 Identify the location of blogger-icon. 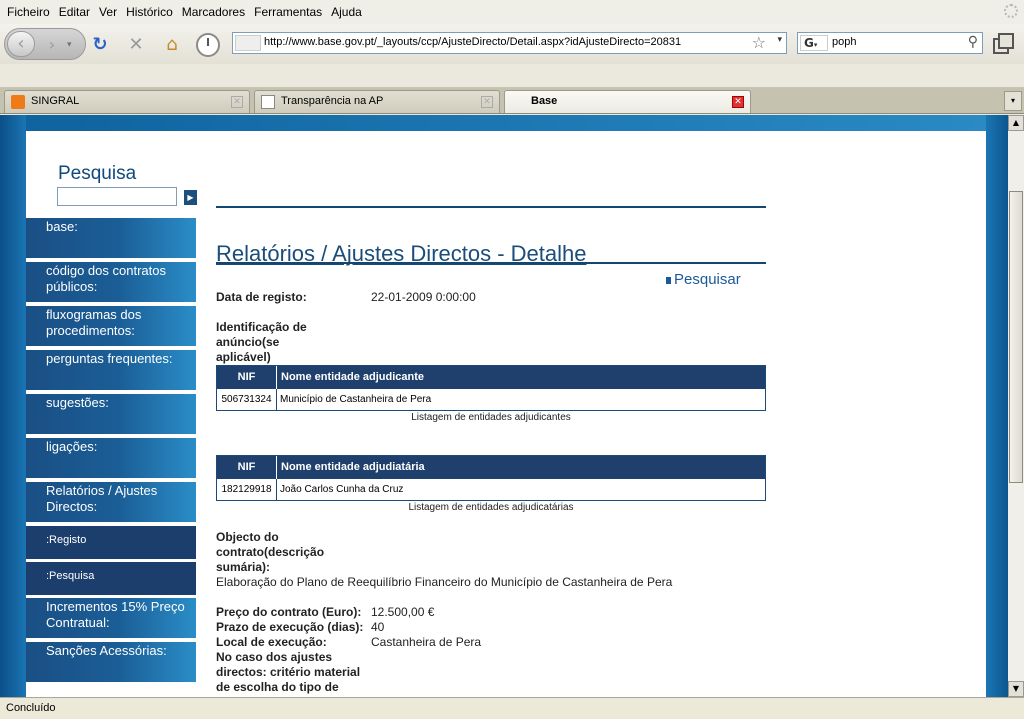
(18, 102).